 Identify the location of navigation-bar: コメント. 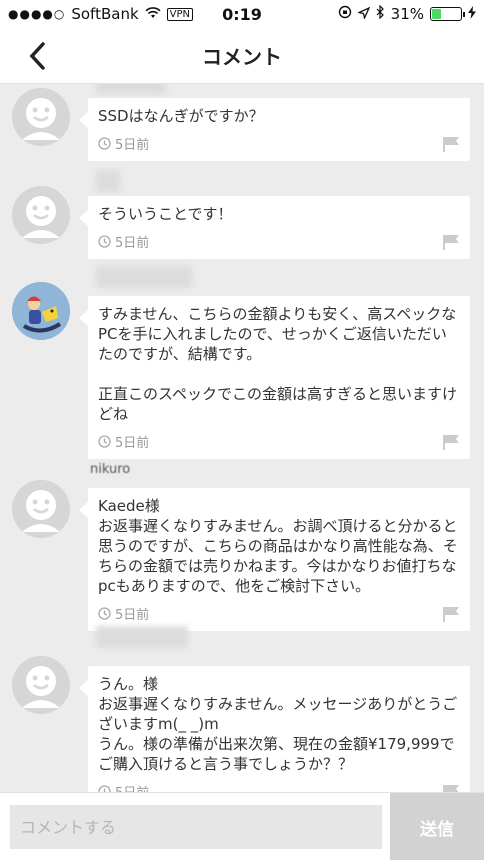
(242, 56).